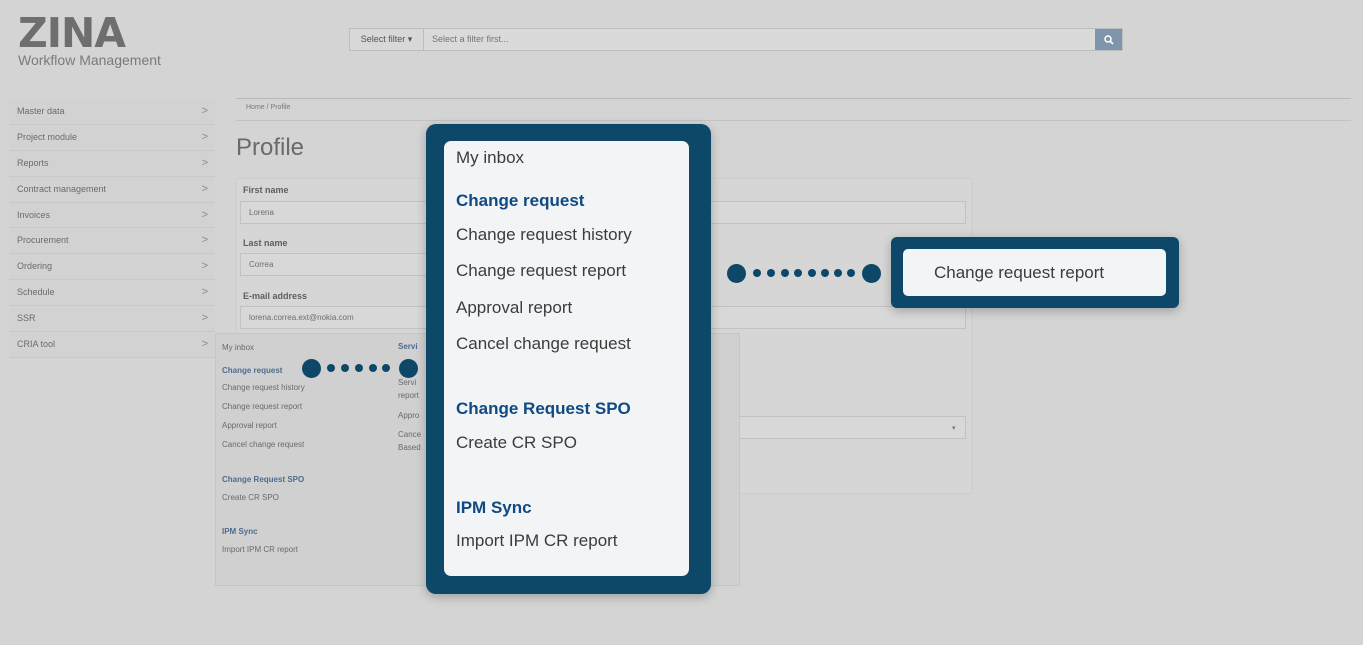 The width and height of the screenshot is (1363, 645). What do you see at coordinates (255, 107) in the screenshot?
I see `breadcrumb-home: Home` at bounding box center [255, 107].